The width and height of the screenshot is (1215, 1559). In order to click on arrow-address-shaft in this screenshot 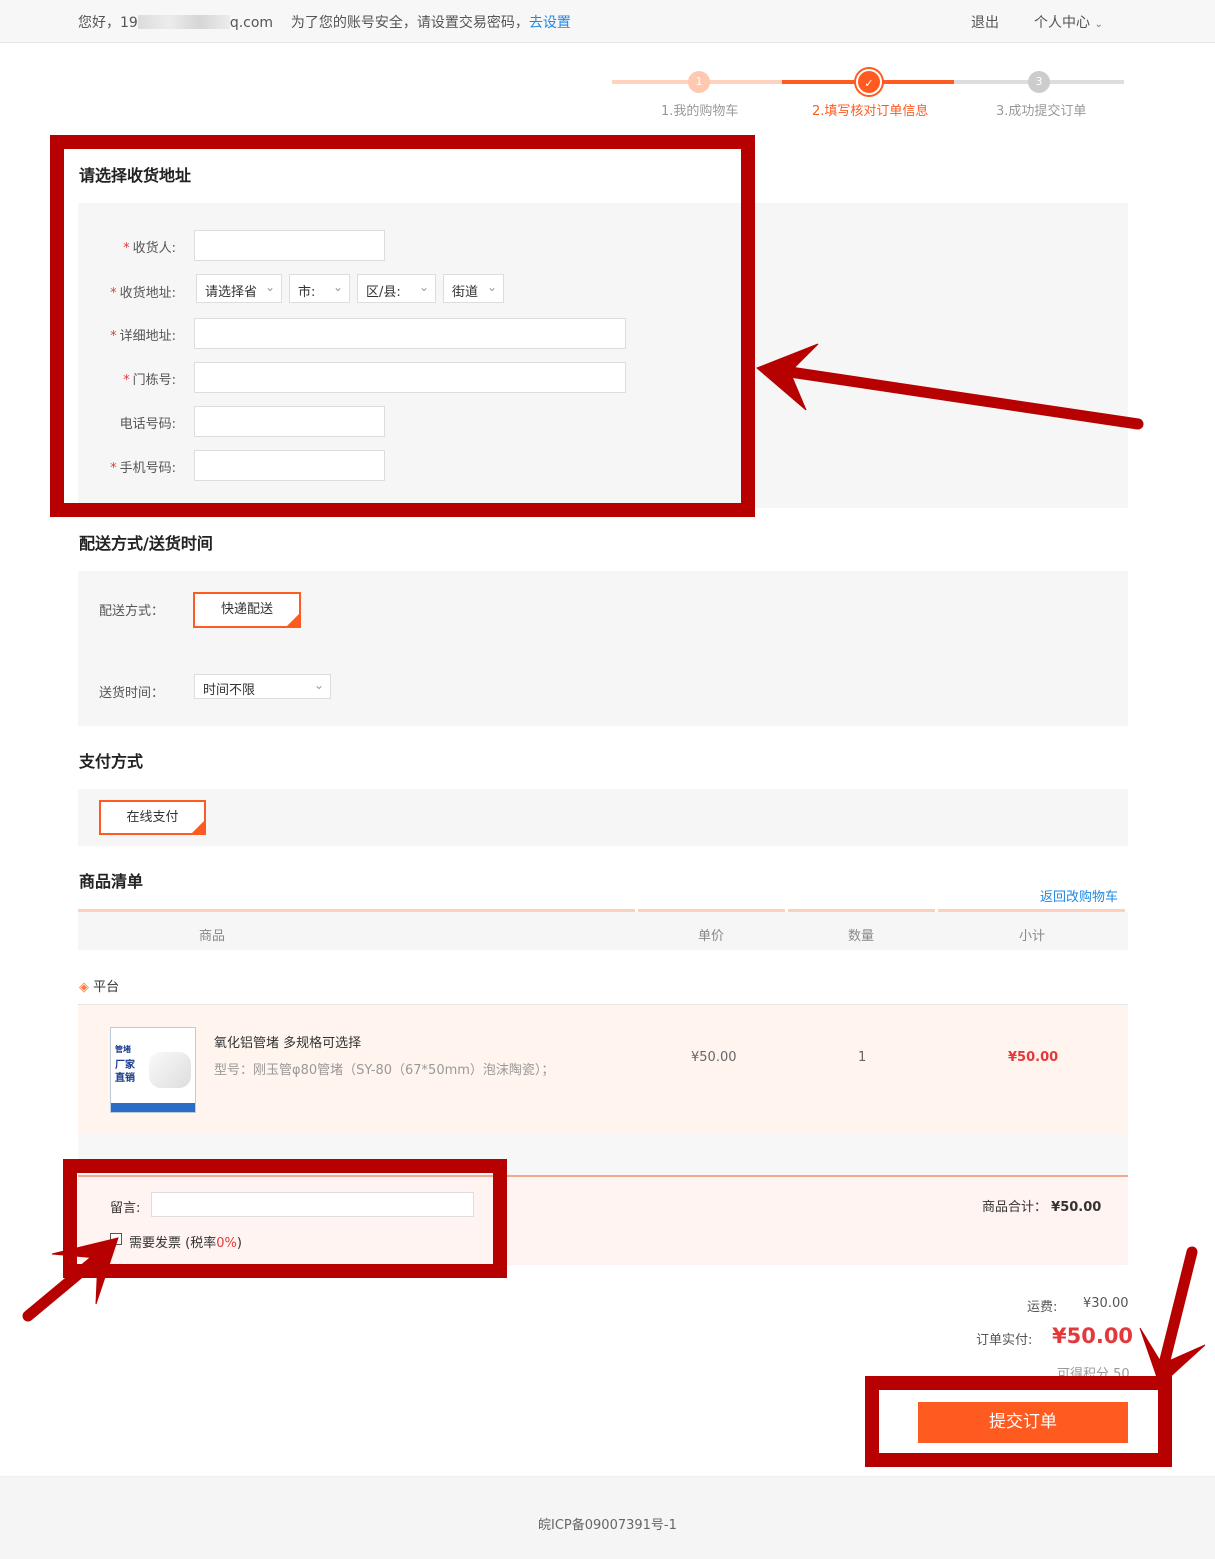, I will do `click(964, 398)`.